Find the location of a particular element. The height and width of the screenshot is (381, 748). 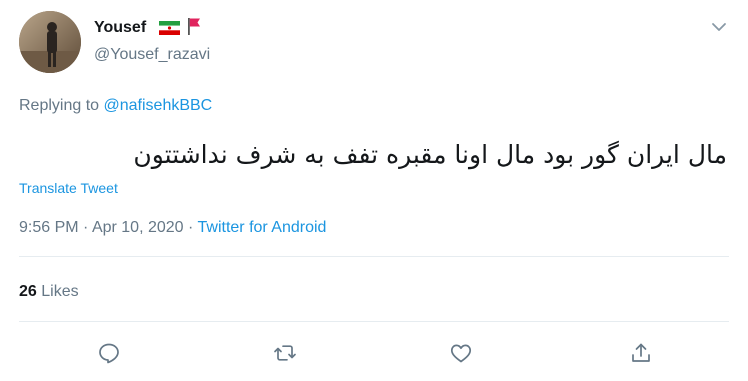

replying-to-label: Replying to is located at coordinates (61, 105).